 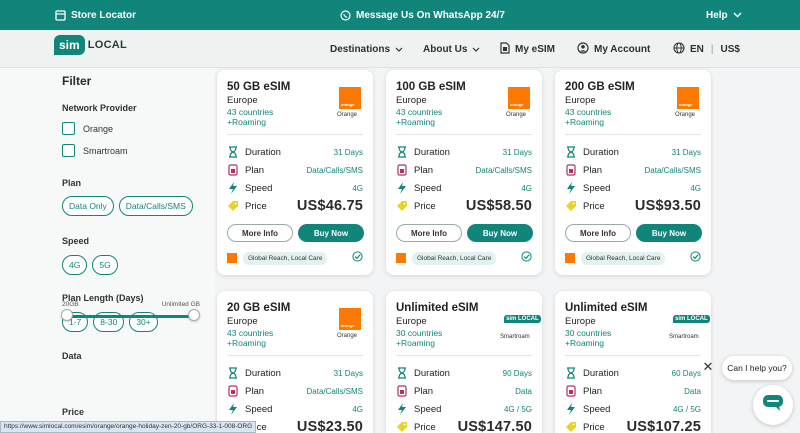 What do you see at coordinates (90, 265) in the screenshot?
I see `speed-chips: 4G 5G` at bounding box center [90, 265].